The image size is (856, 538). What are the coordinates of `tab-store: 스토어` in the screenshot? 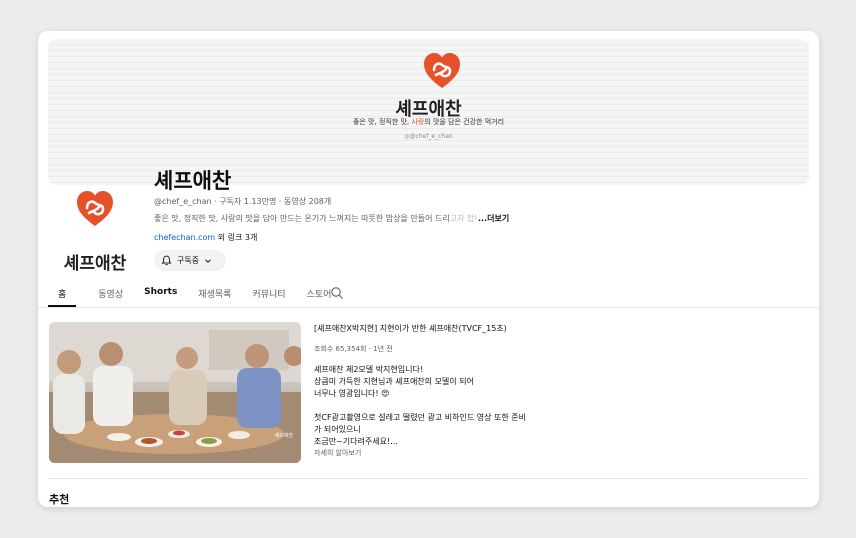 It's located at (319, 295).